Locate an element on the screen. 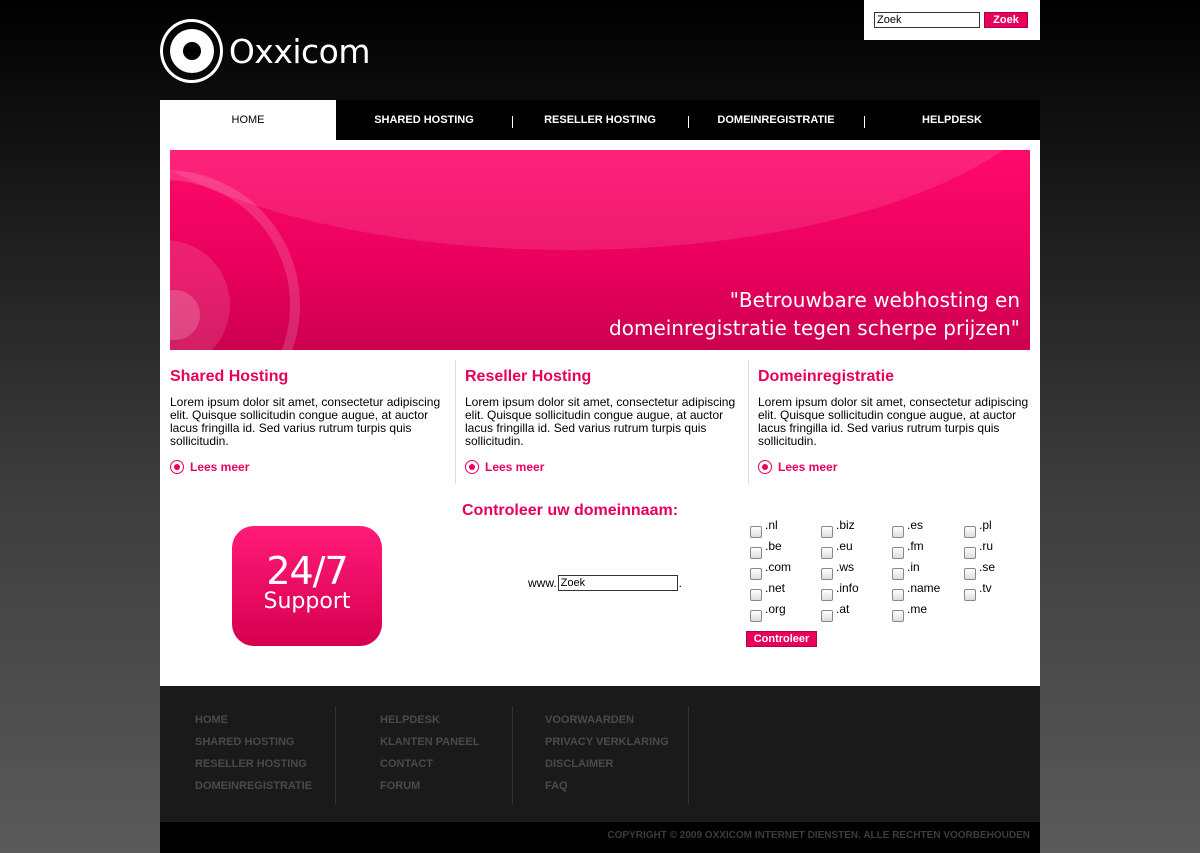 Image resolution: width=1200 pixels, height=853 pixels. tld-label: .at is located at coordinates (843, 609).